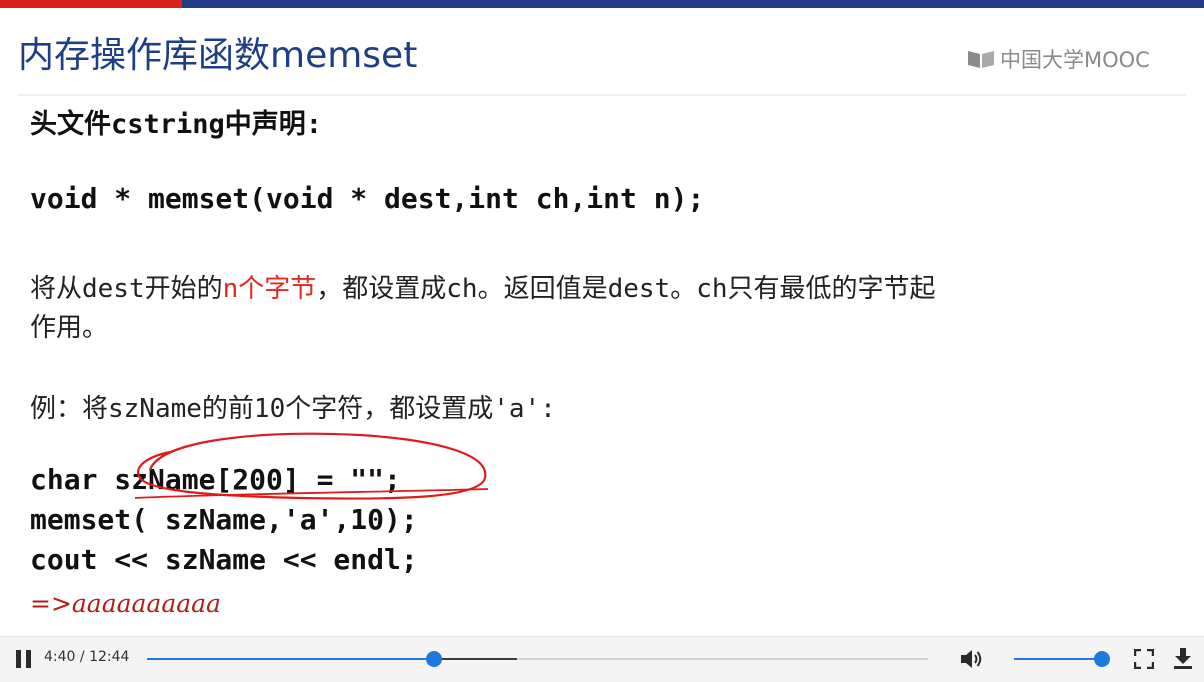 This screenshot has height=682, width=1204. I want to click on code-line-2: memset( szName,'a',10);, so click(224, 519).